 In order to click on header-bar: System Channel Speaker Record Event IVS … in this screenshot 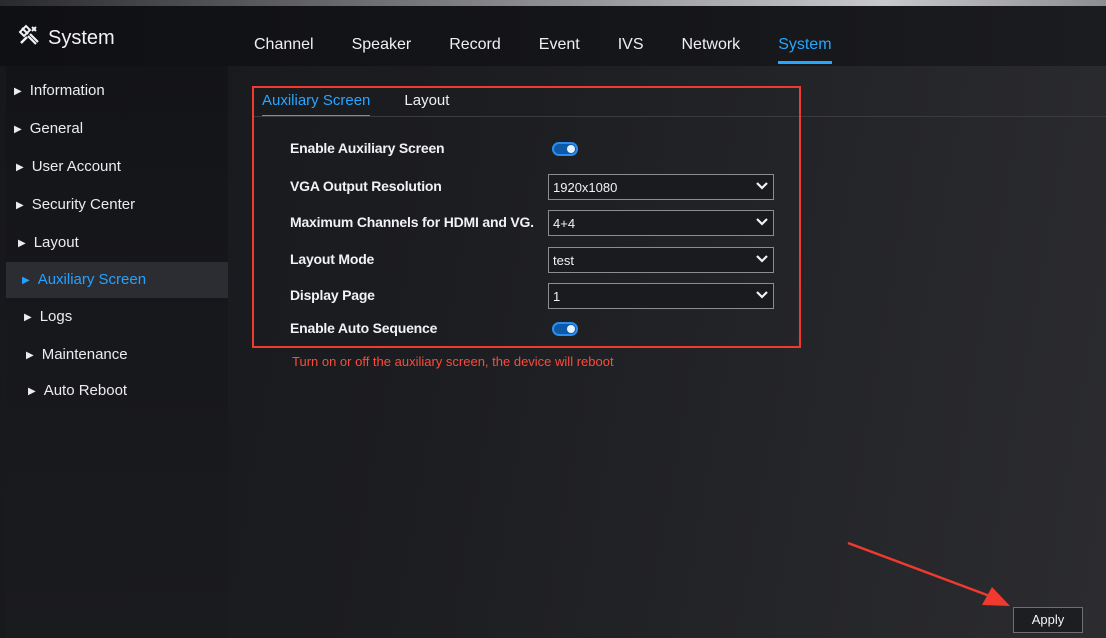, I will do `click(553, 33)`.